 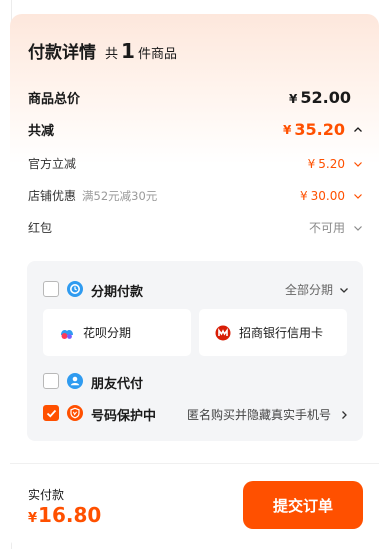 I want to click on official-discount-label: 官方立减, so click(x=52, y=164).